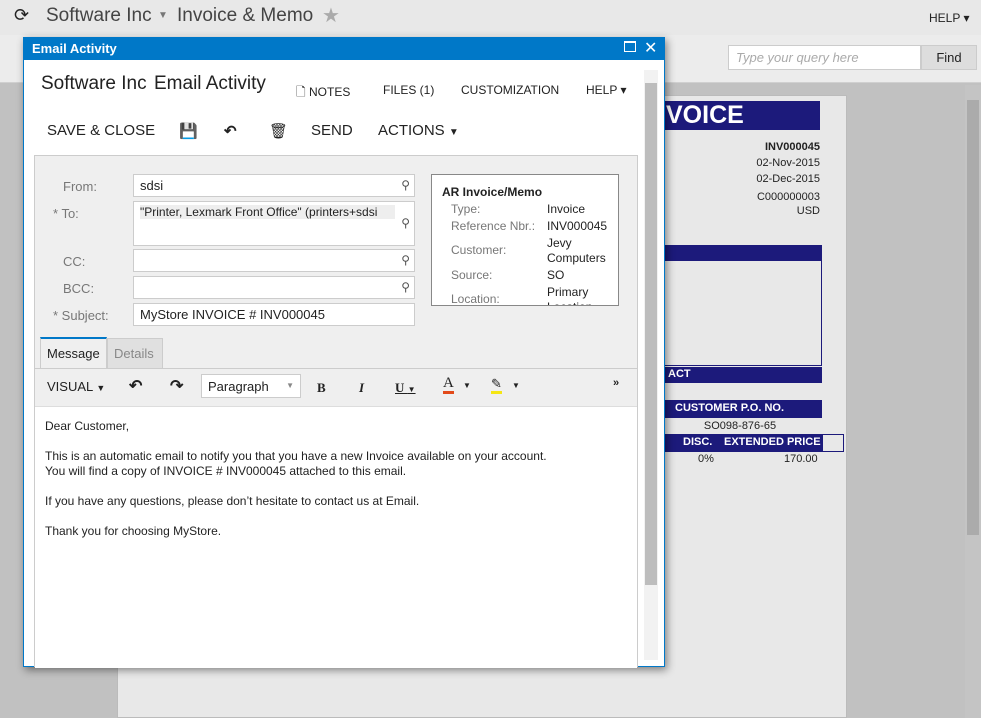 The width and height of the screenshot is (981, 718). Describe the element at coordinates (321, 388) in the screenshot. I see `bold-icon: B` at that location.